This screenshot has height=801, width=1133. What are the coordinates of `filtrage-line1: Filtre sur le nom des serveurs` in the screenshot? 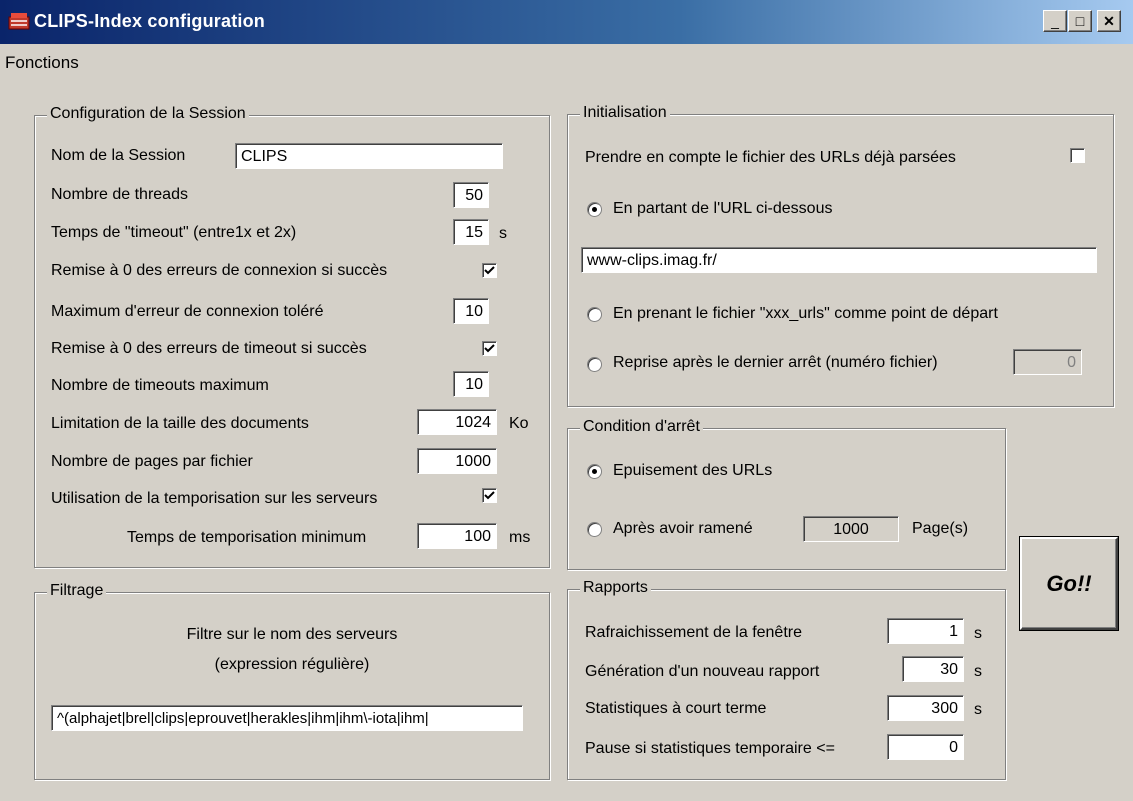 It's located at (292, 634).